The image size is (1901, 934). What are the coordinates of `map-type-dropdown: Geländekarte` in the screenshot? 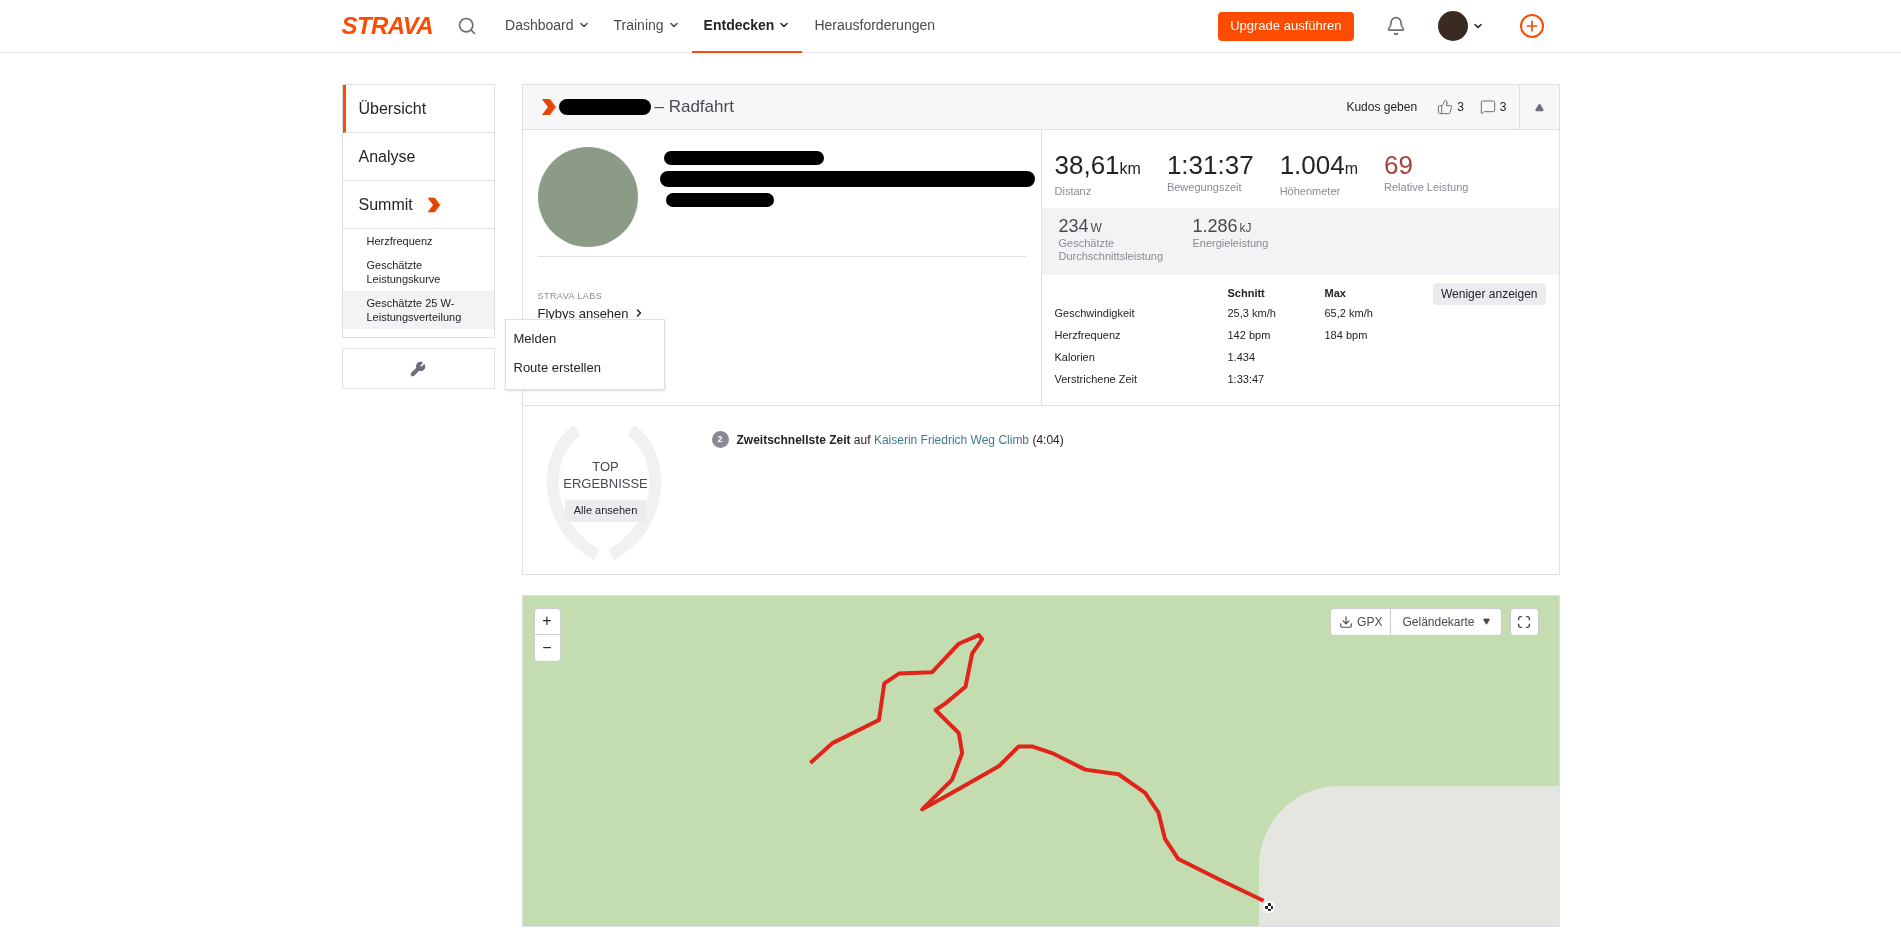 It's located at (1446, 621).